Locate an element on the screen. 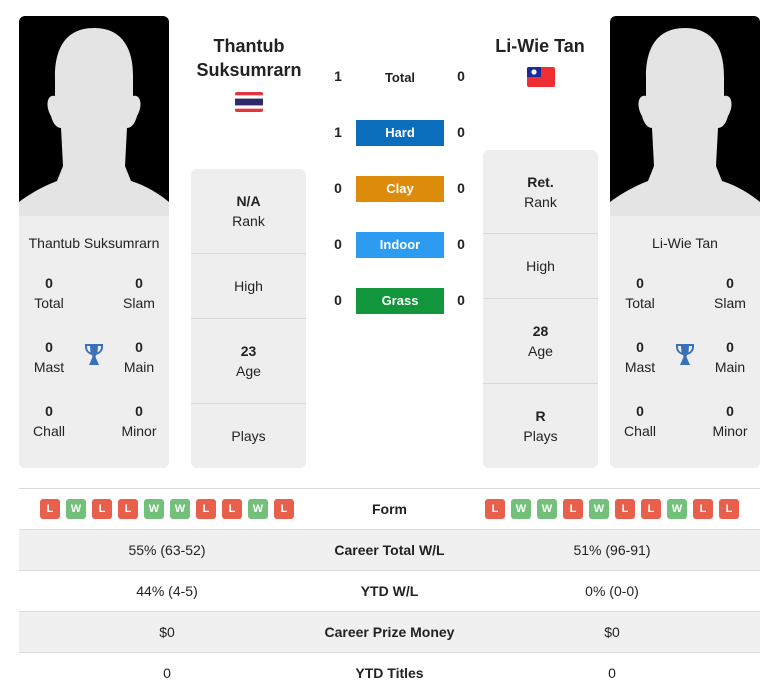 This screenshot has width=779, height=699. form-label: Form is located at coordinates (389, 509).